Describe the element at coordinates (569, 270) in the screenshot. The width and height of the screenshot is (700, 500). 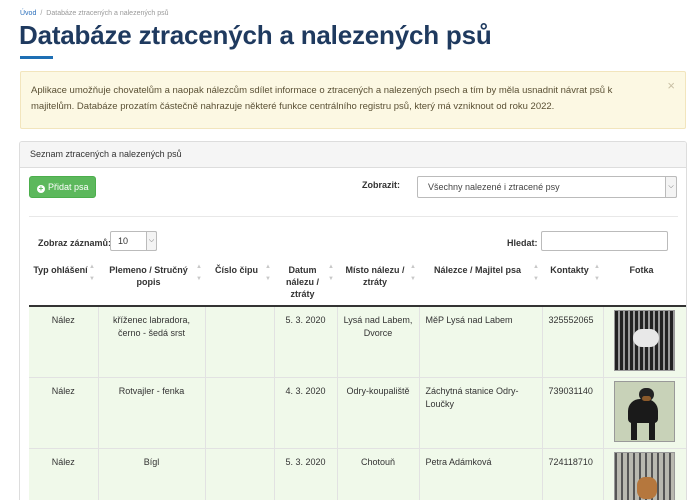
I see `column-header-label: Kontakty` at that location.